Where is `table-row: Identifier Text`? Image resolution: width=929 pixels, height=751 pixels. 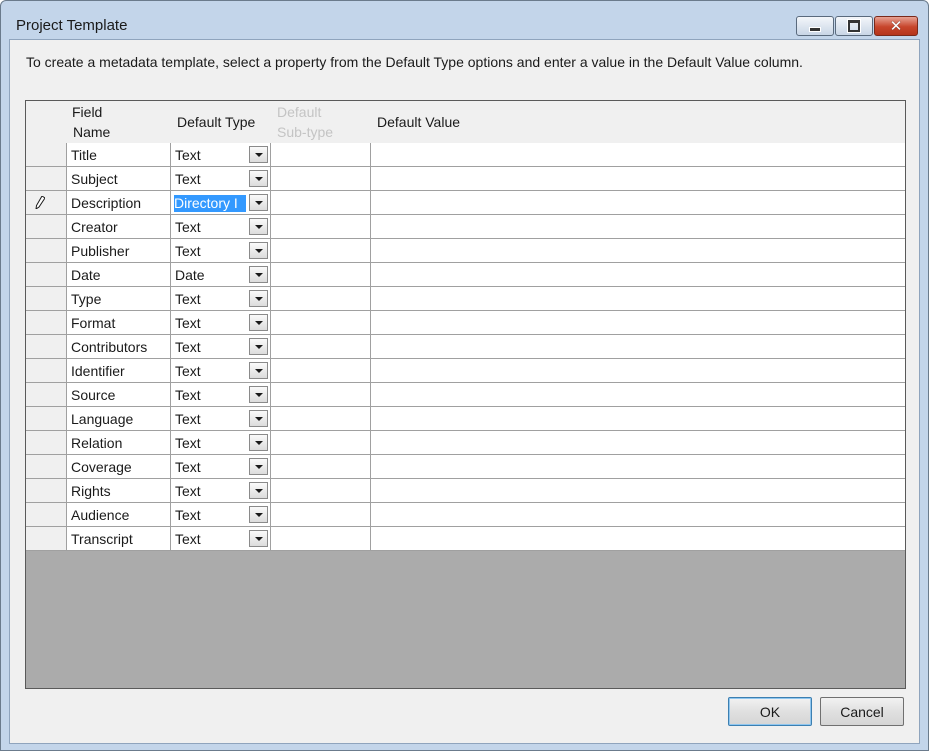 table-row: Identifier Text is located at coordinates (465, 371).